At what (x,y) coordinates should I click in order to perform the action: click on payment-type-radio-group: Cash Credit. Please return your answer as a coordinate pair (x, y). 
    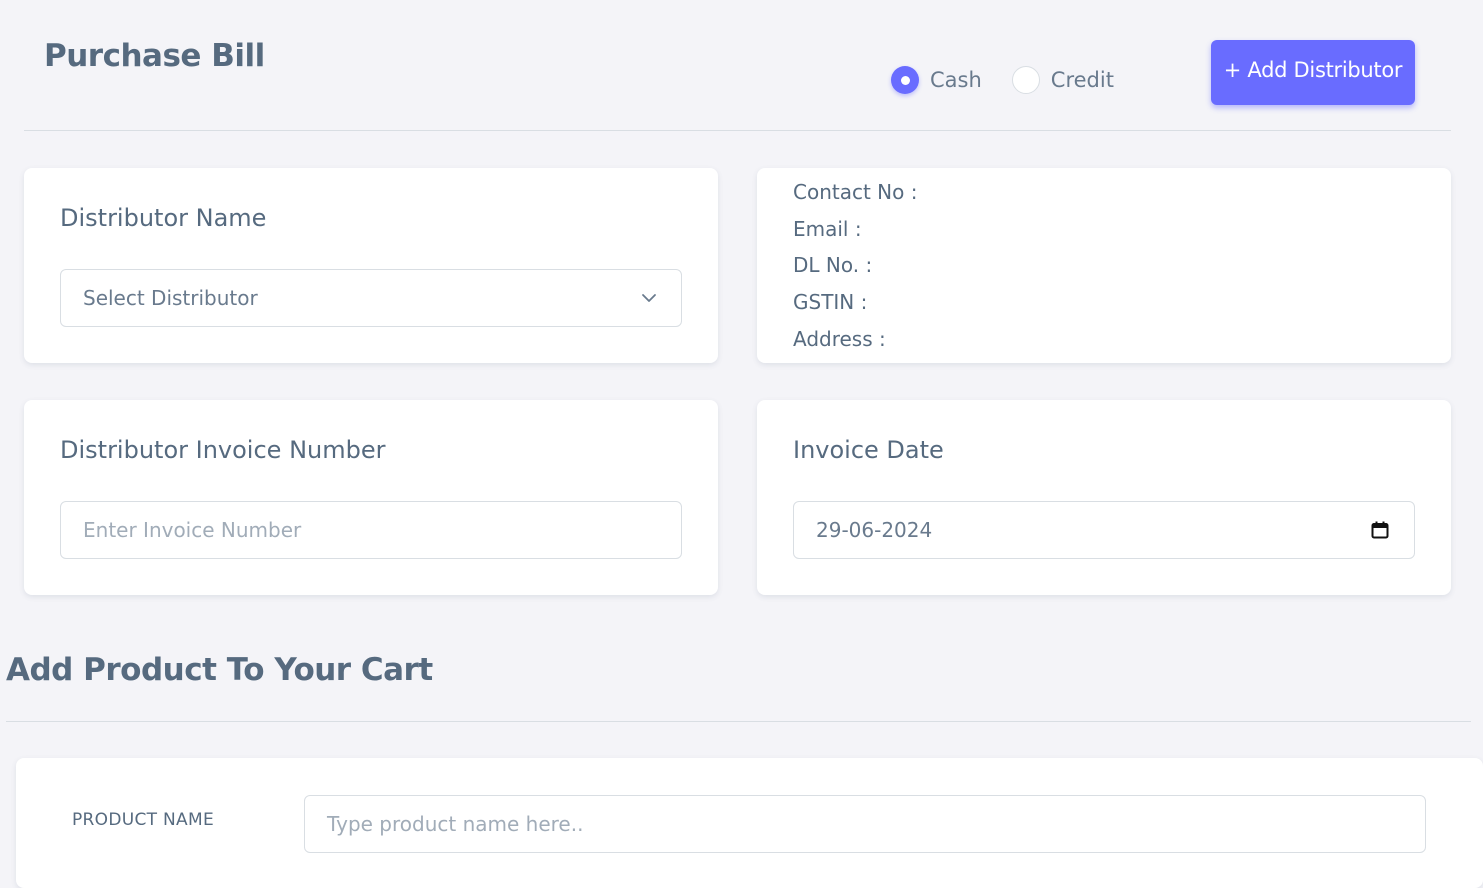
    Looking at the image, I should click on (1002, 80).